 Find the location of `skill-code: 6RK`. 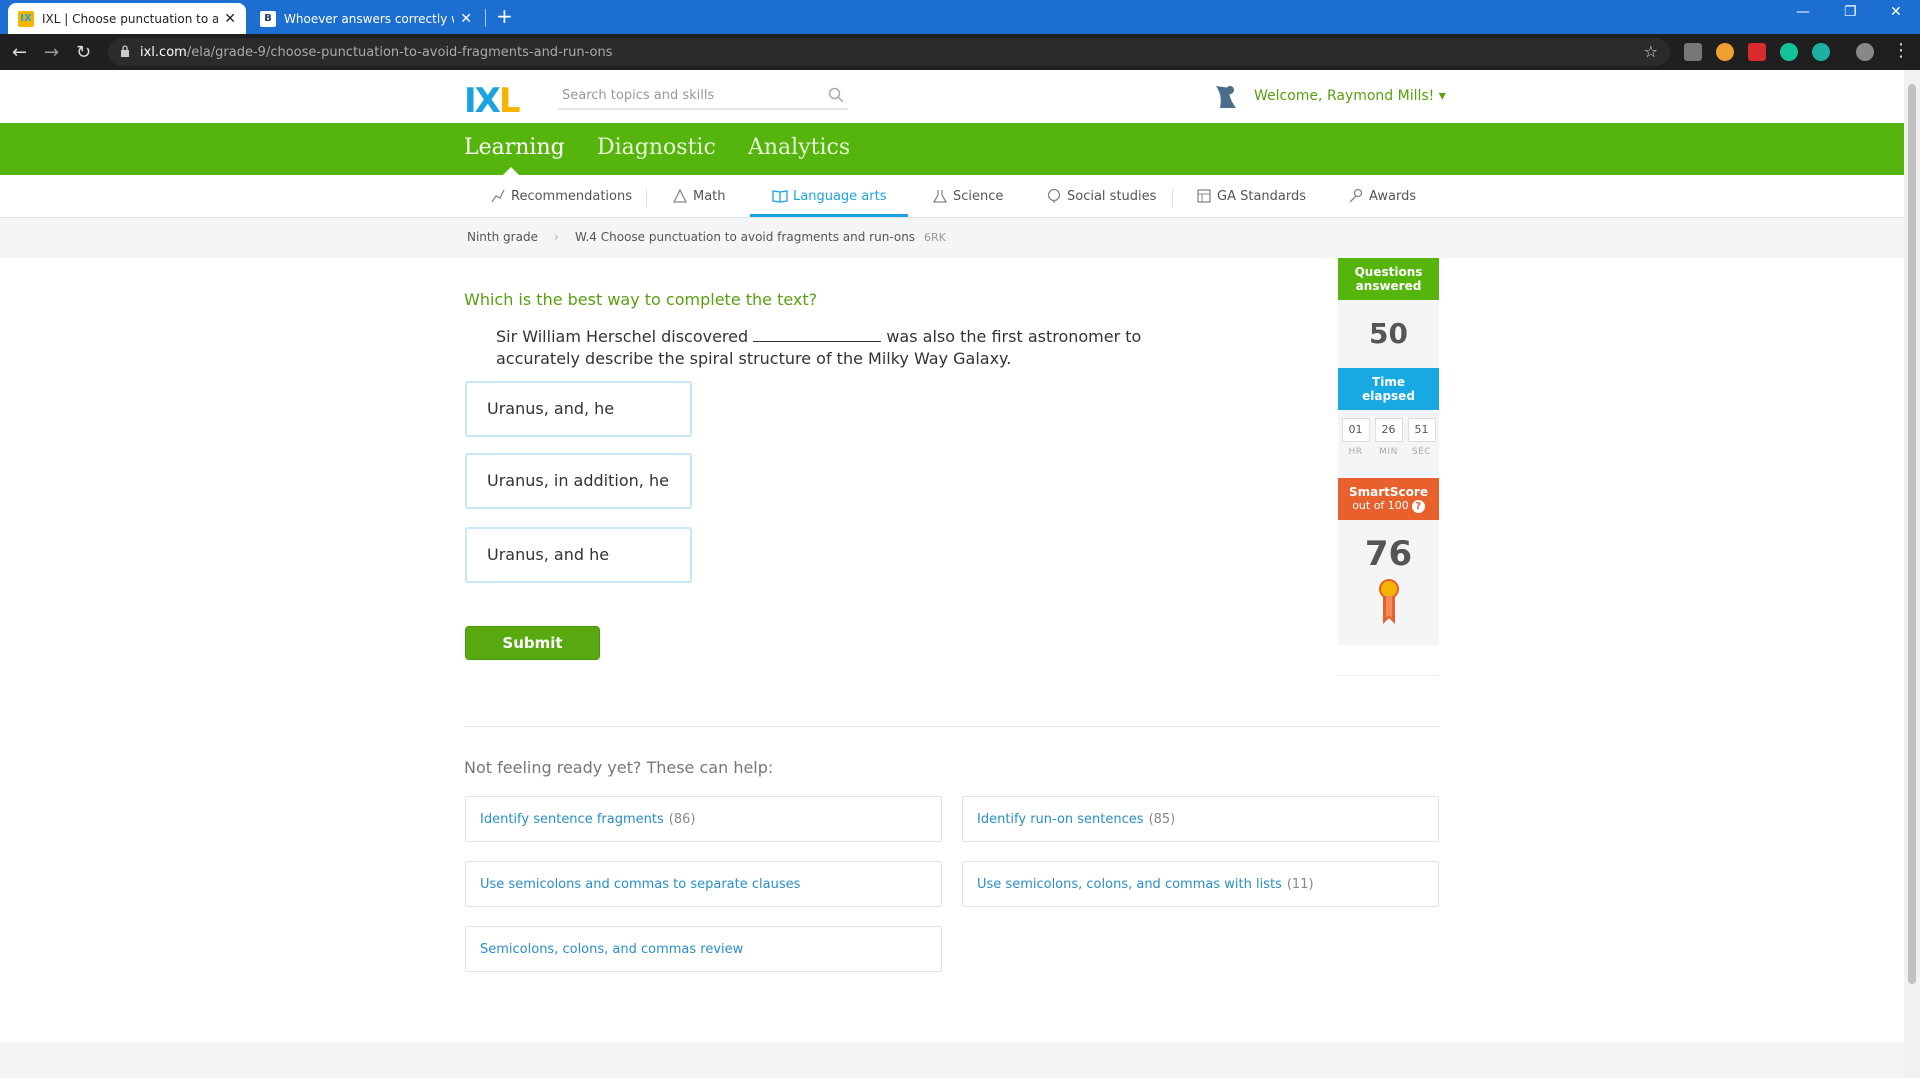

skill-code: 6RK is located at coordinates (935, 237).